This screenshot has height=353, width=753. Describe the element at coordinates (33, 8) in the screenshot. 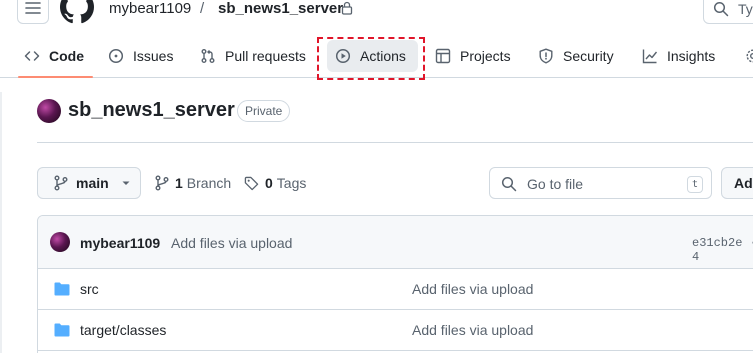

I see `hamburger-icon` at that location.